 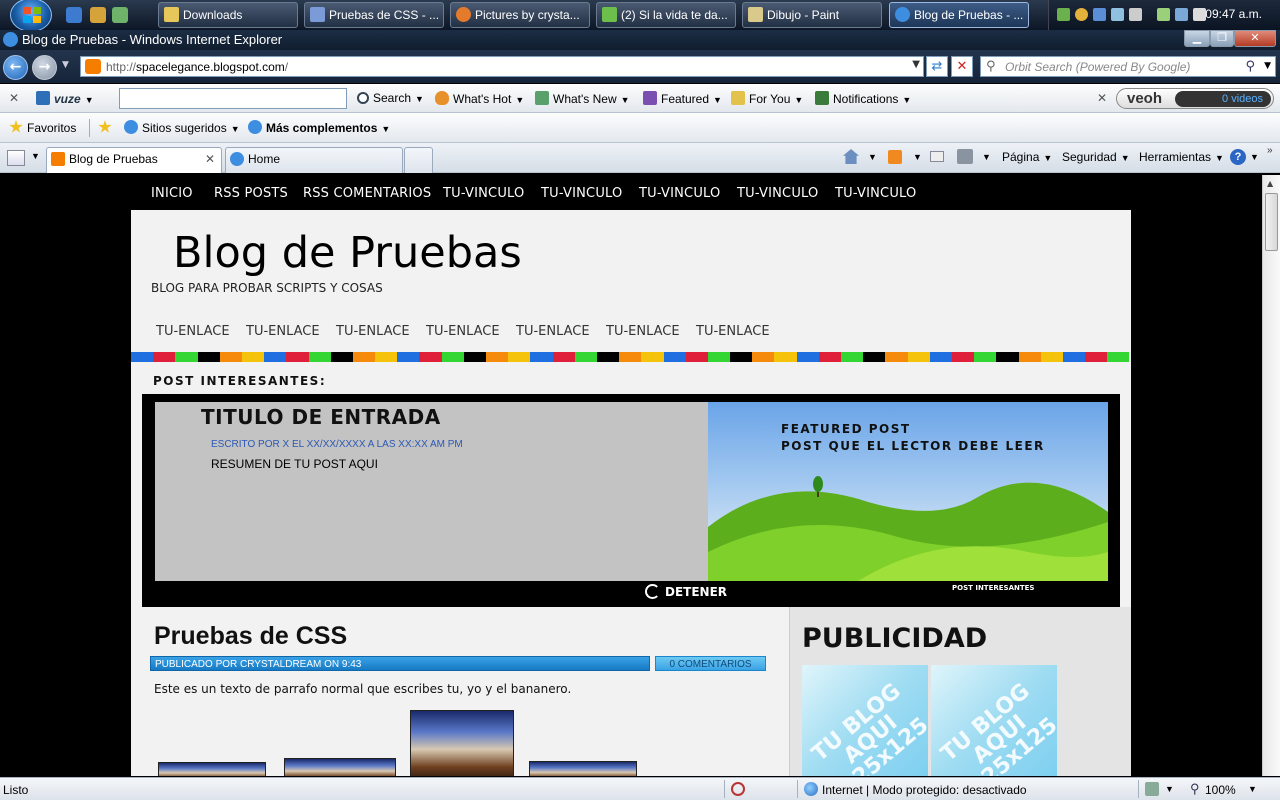 What do you see at coordinates (14, 98) in the screenshot?
I see `close-toolbar-icon: ✕` at bounding box center [14, 98].